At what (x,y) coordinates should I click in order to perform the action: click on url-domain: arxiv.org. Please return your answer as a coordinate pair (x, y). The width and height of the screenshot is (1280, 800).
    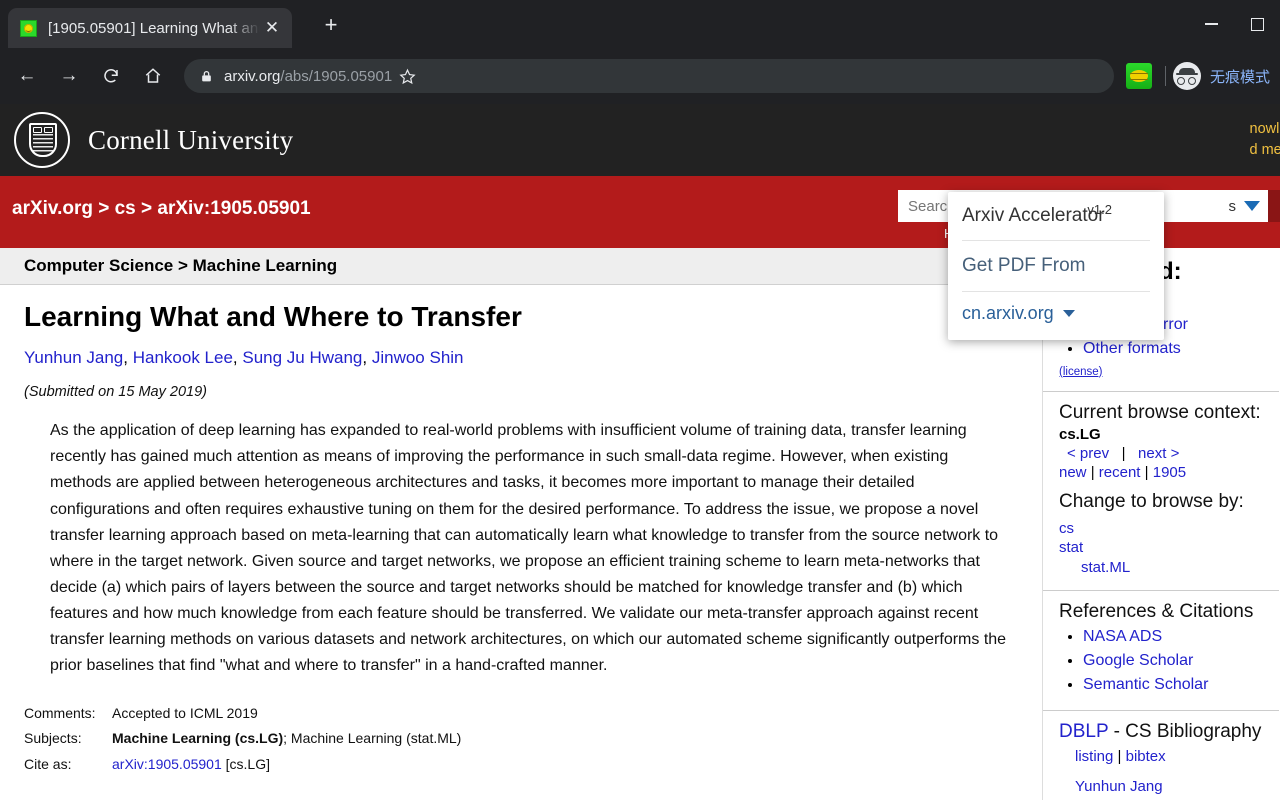
    Looking at the image, I should click on (252, 76).